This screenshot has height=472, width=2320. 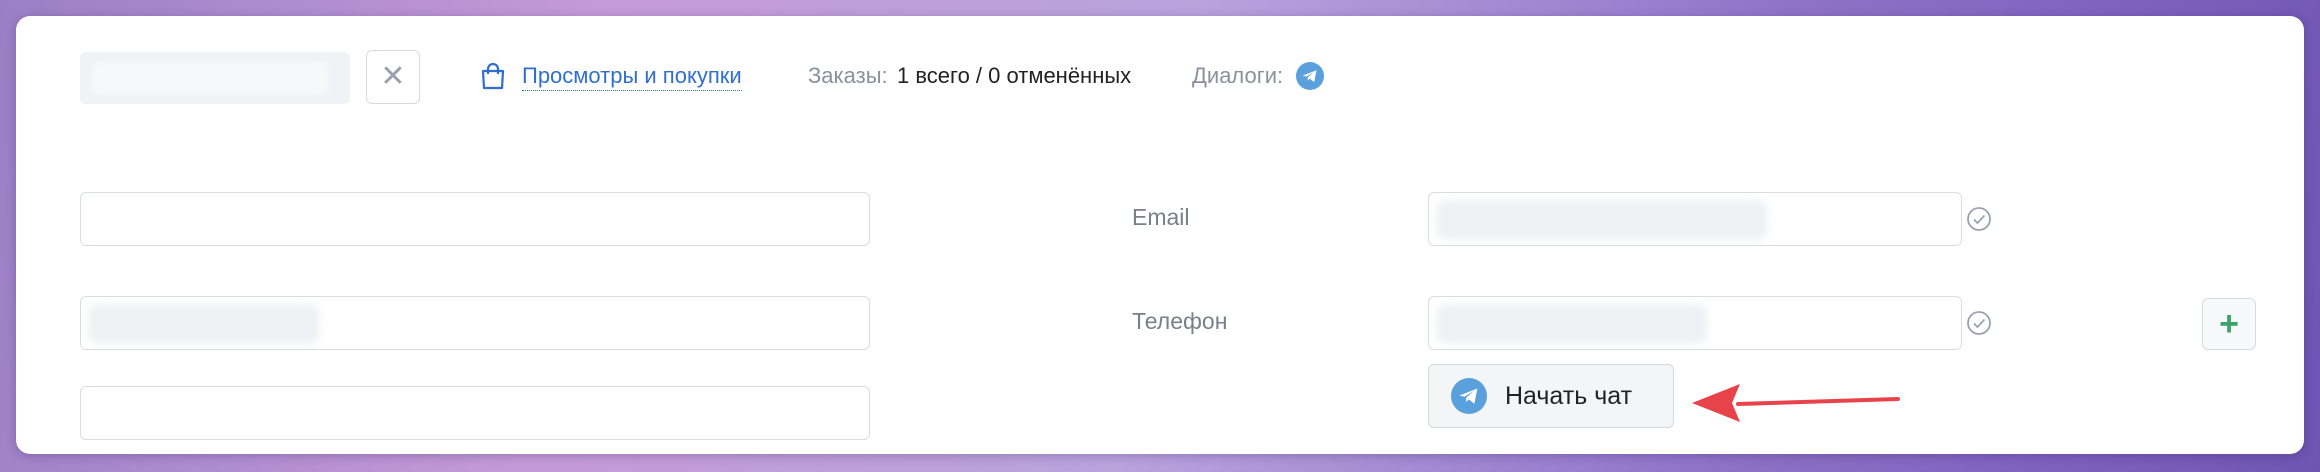 I want to click on start-chat-label: Начать чат, so click(x=1569, y=395).